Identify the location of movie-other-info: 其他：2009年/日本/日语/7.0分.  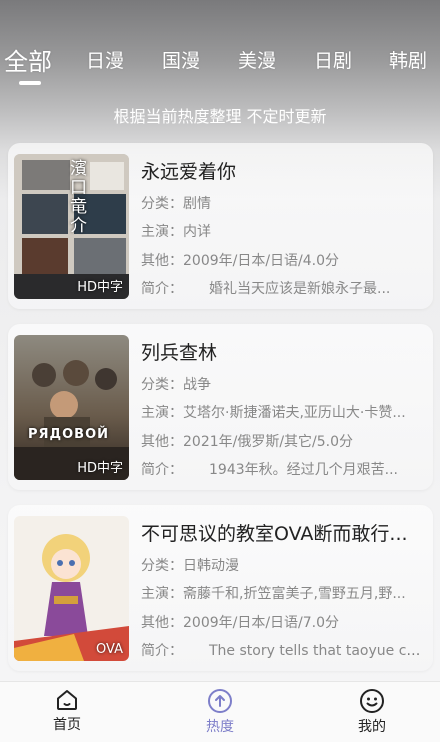
(240, 623).